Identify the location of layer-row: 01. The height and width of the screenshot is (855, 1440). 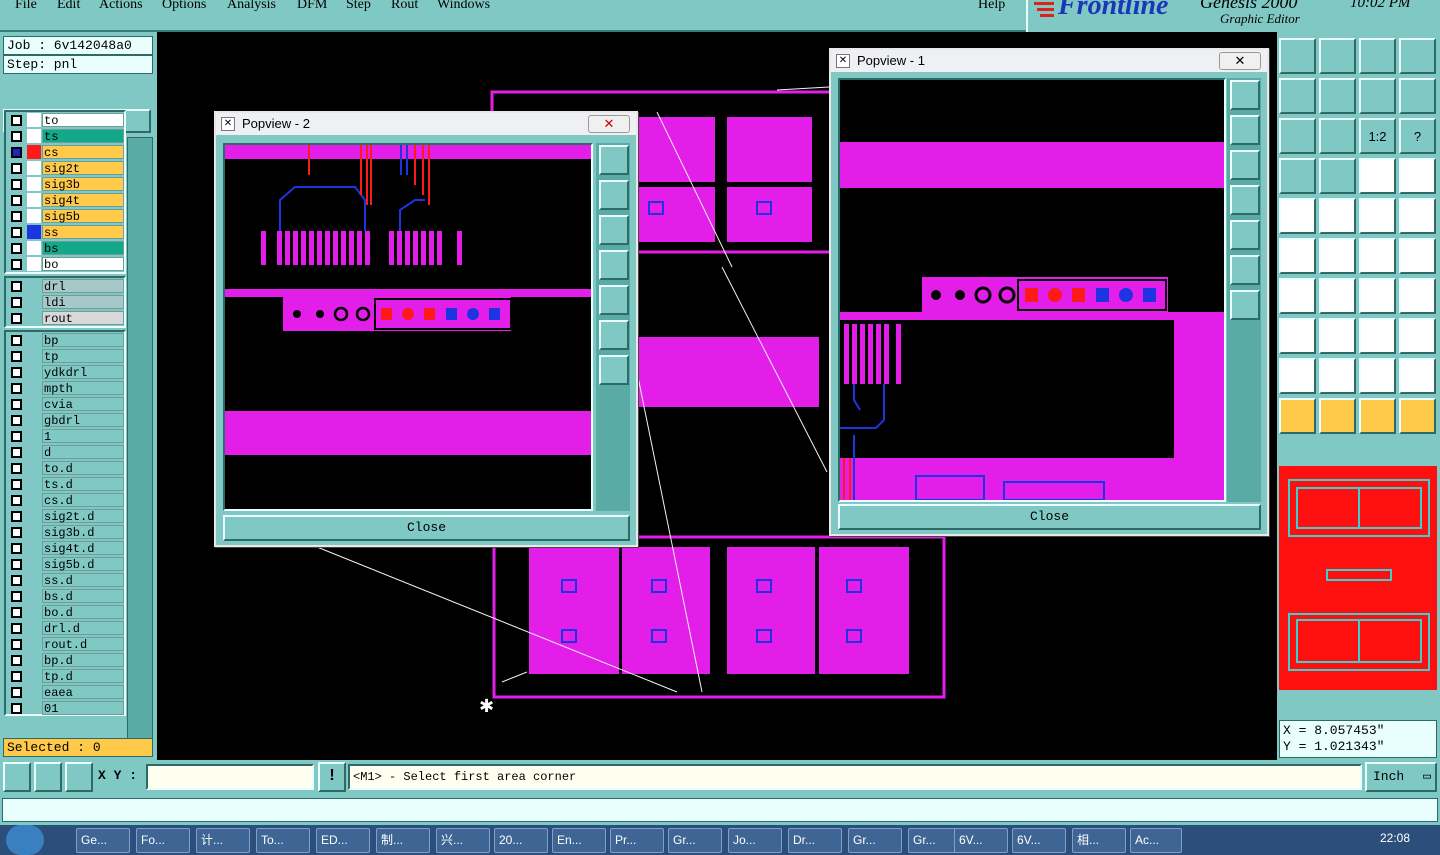
(65, 708).